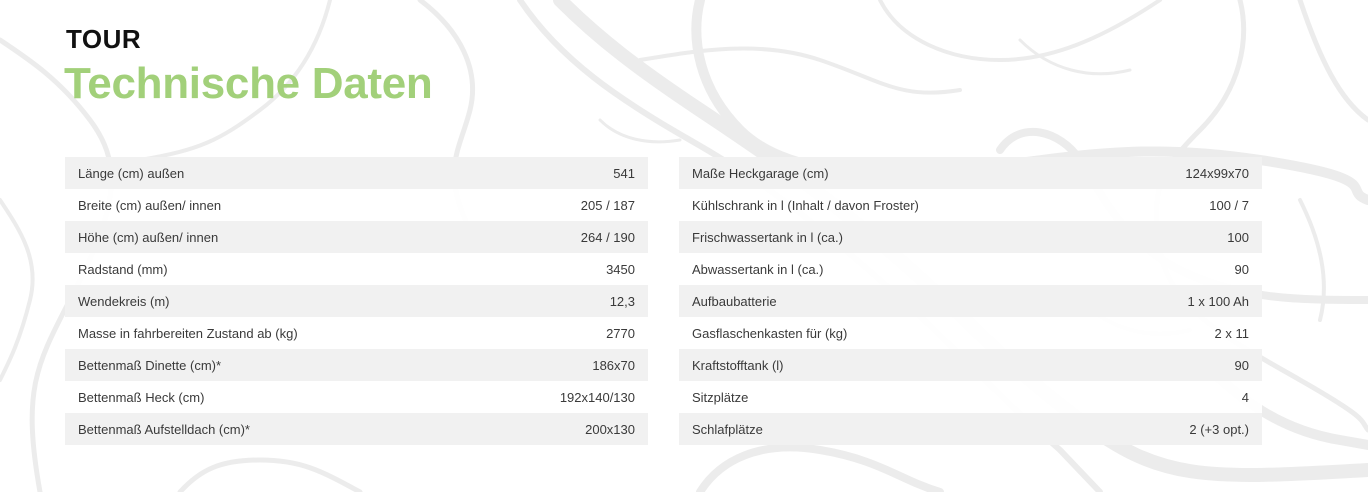  Describe the element at coordinates (150, 365) in the screenshot. I see `spec-label: Bettenmaß Dinette (cm)*` at that location.